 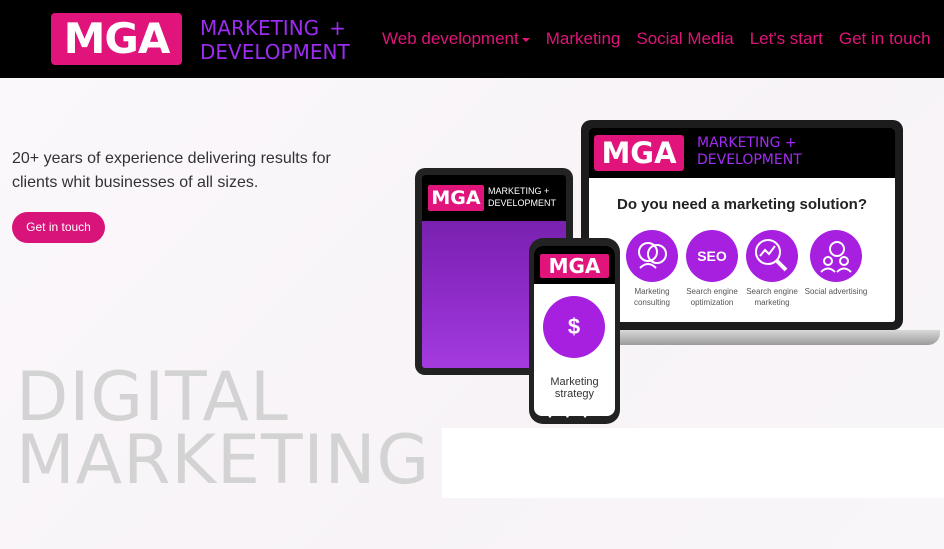 I want to click on phone-mockup: MGA $ Marketing strategy ●●●, so click(x=574, y=331).